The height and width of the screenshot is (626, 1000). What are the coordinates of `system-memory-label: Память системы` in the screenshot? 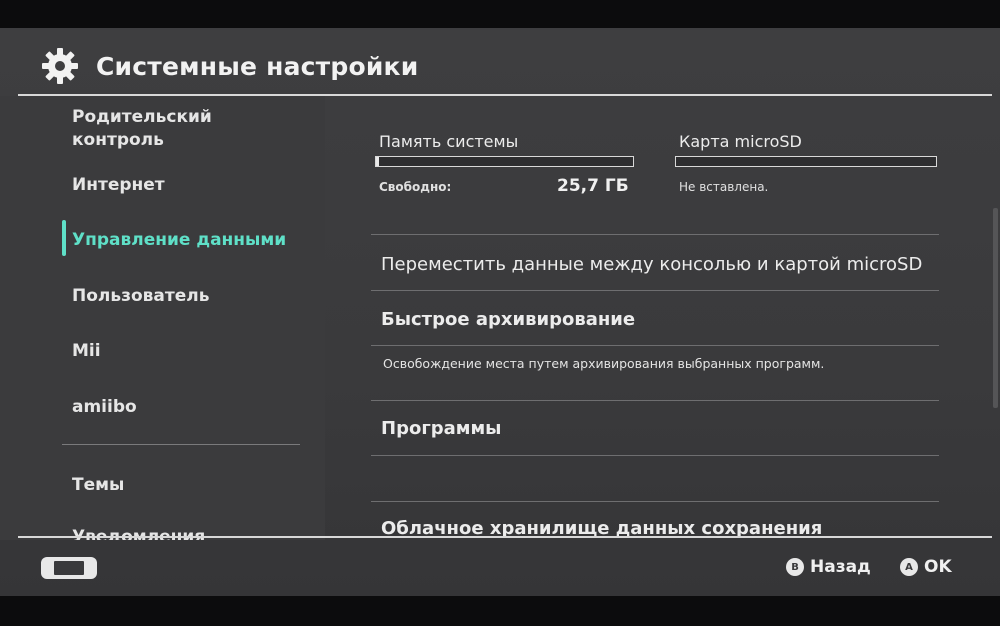 It's located at (449, 141).